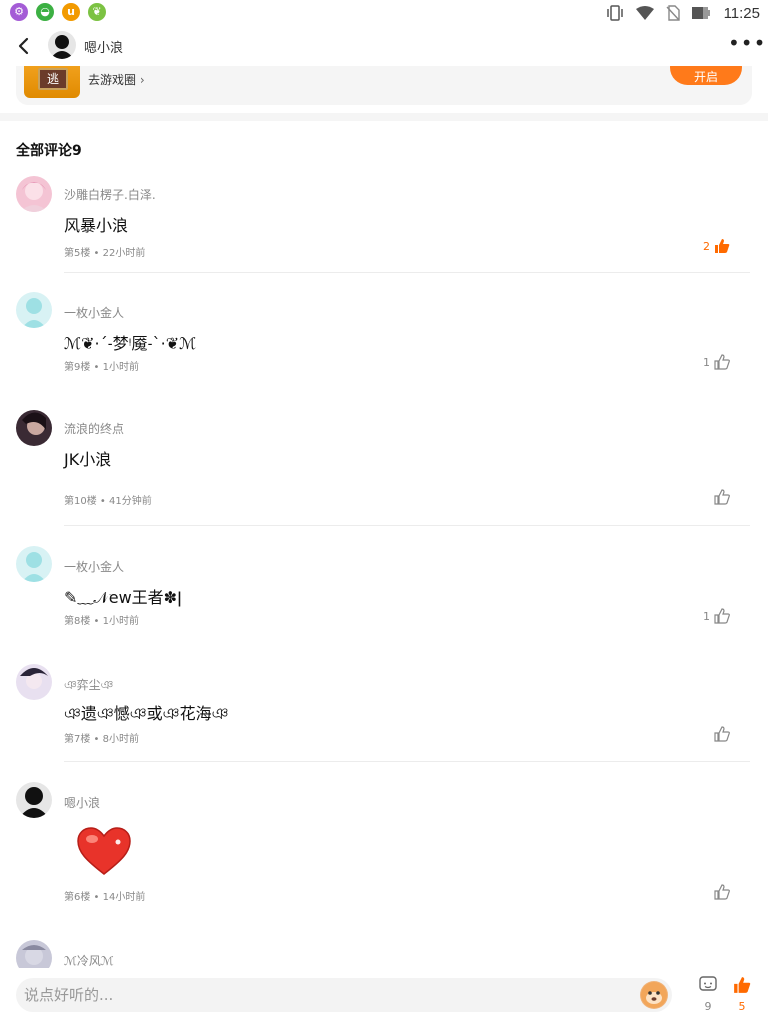  I want to click on comment-username: ℳ冷风ℳ, so click(89, 960).